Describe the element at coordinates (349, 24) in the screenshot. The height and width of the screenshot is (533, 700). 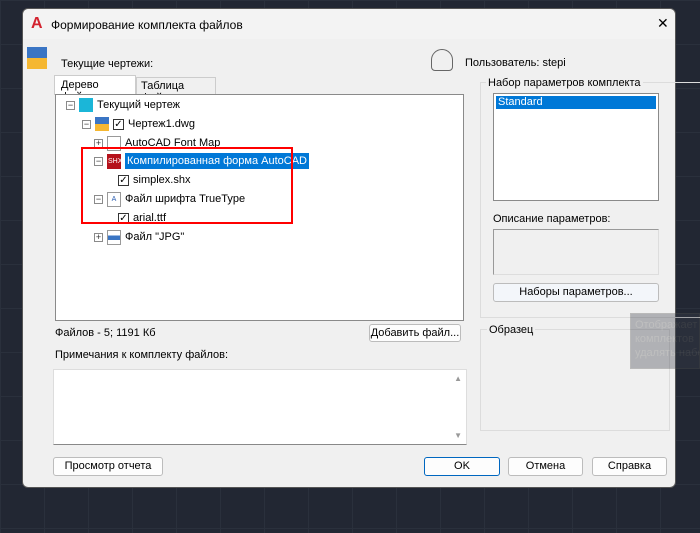
I see `title-bar: A Формирование комплекта файлов ✕` at that location.